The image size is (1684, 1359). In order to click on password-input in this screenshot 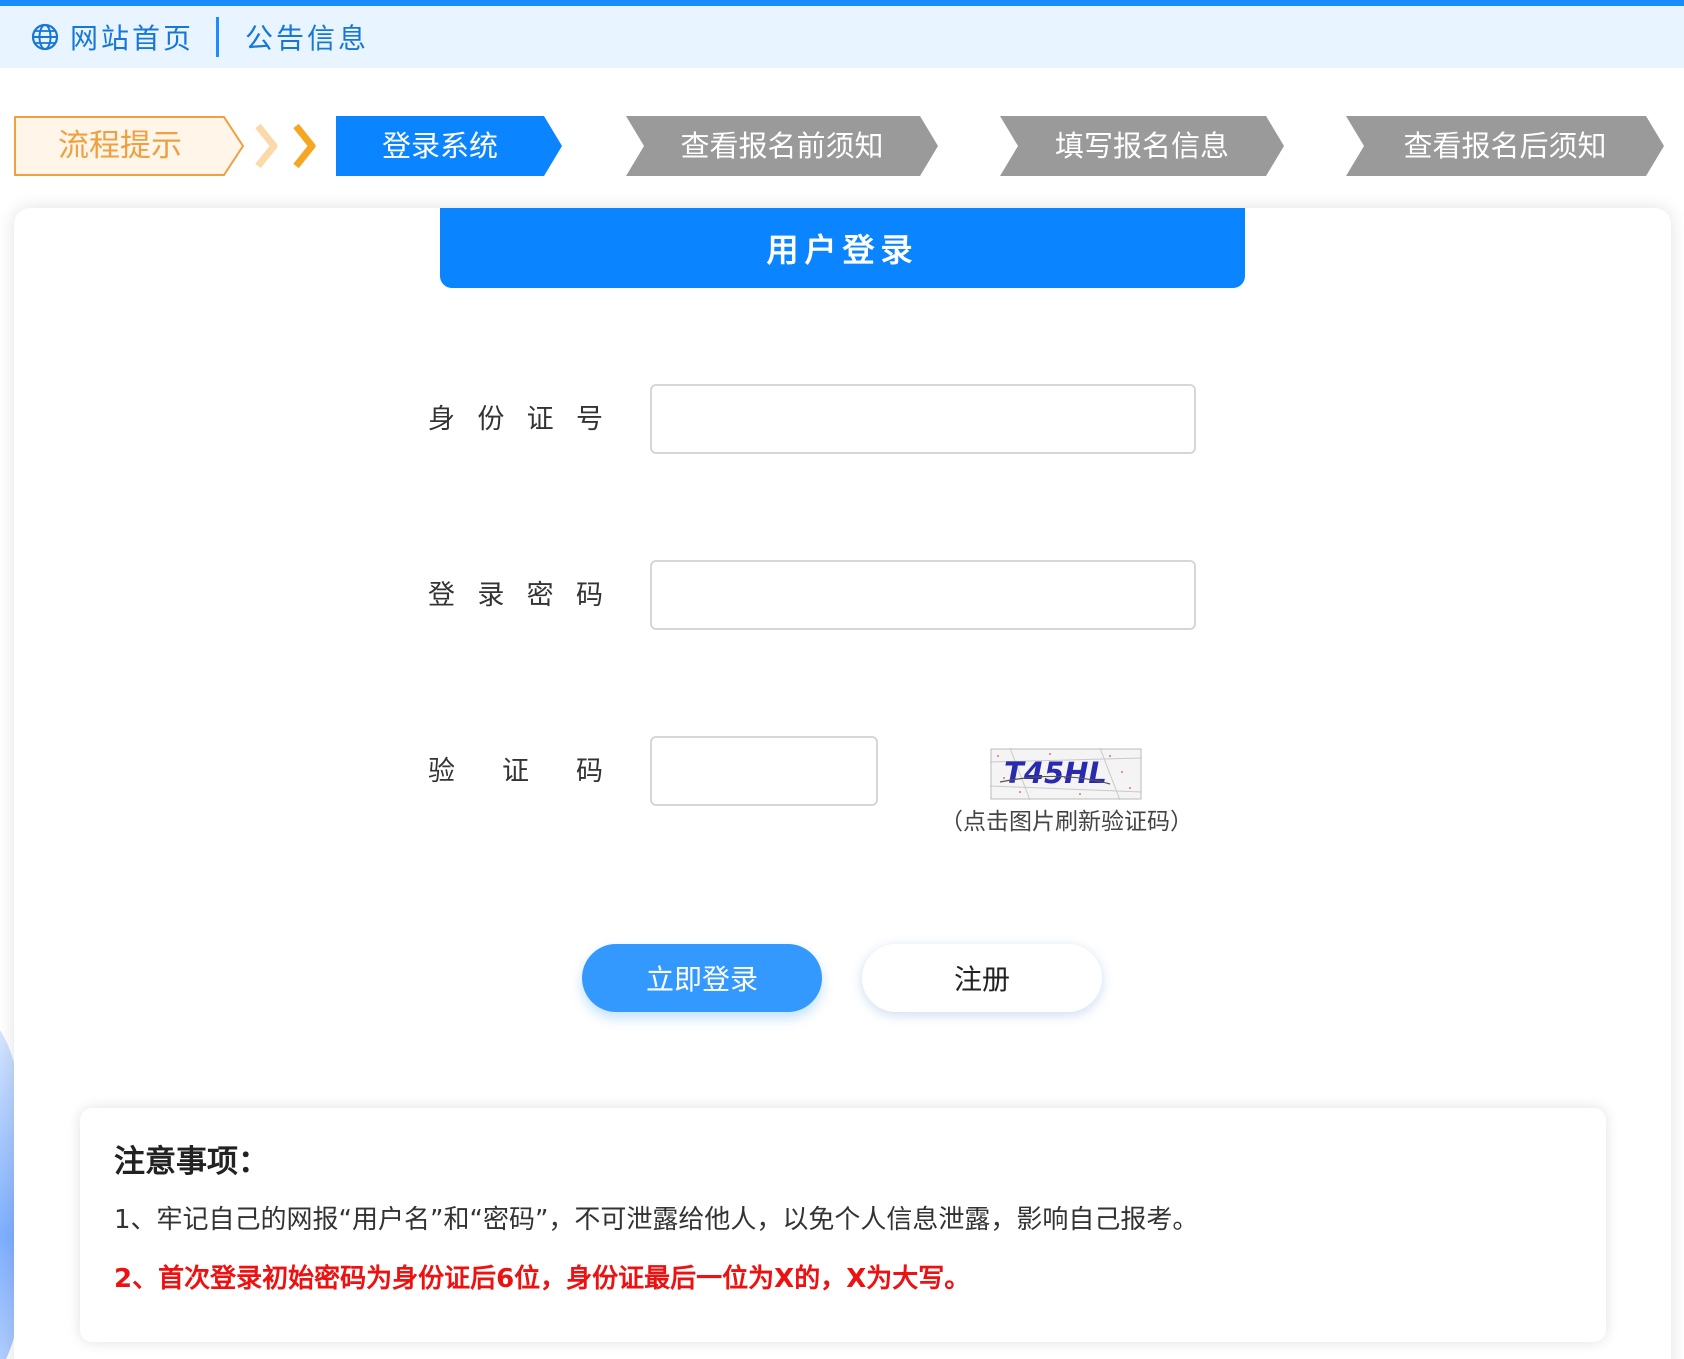, I will do `click(923, 595)`.